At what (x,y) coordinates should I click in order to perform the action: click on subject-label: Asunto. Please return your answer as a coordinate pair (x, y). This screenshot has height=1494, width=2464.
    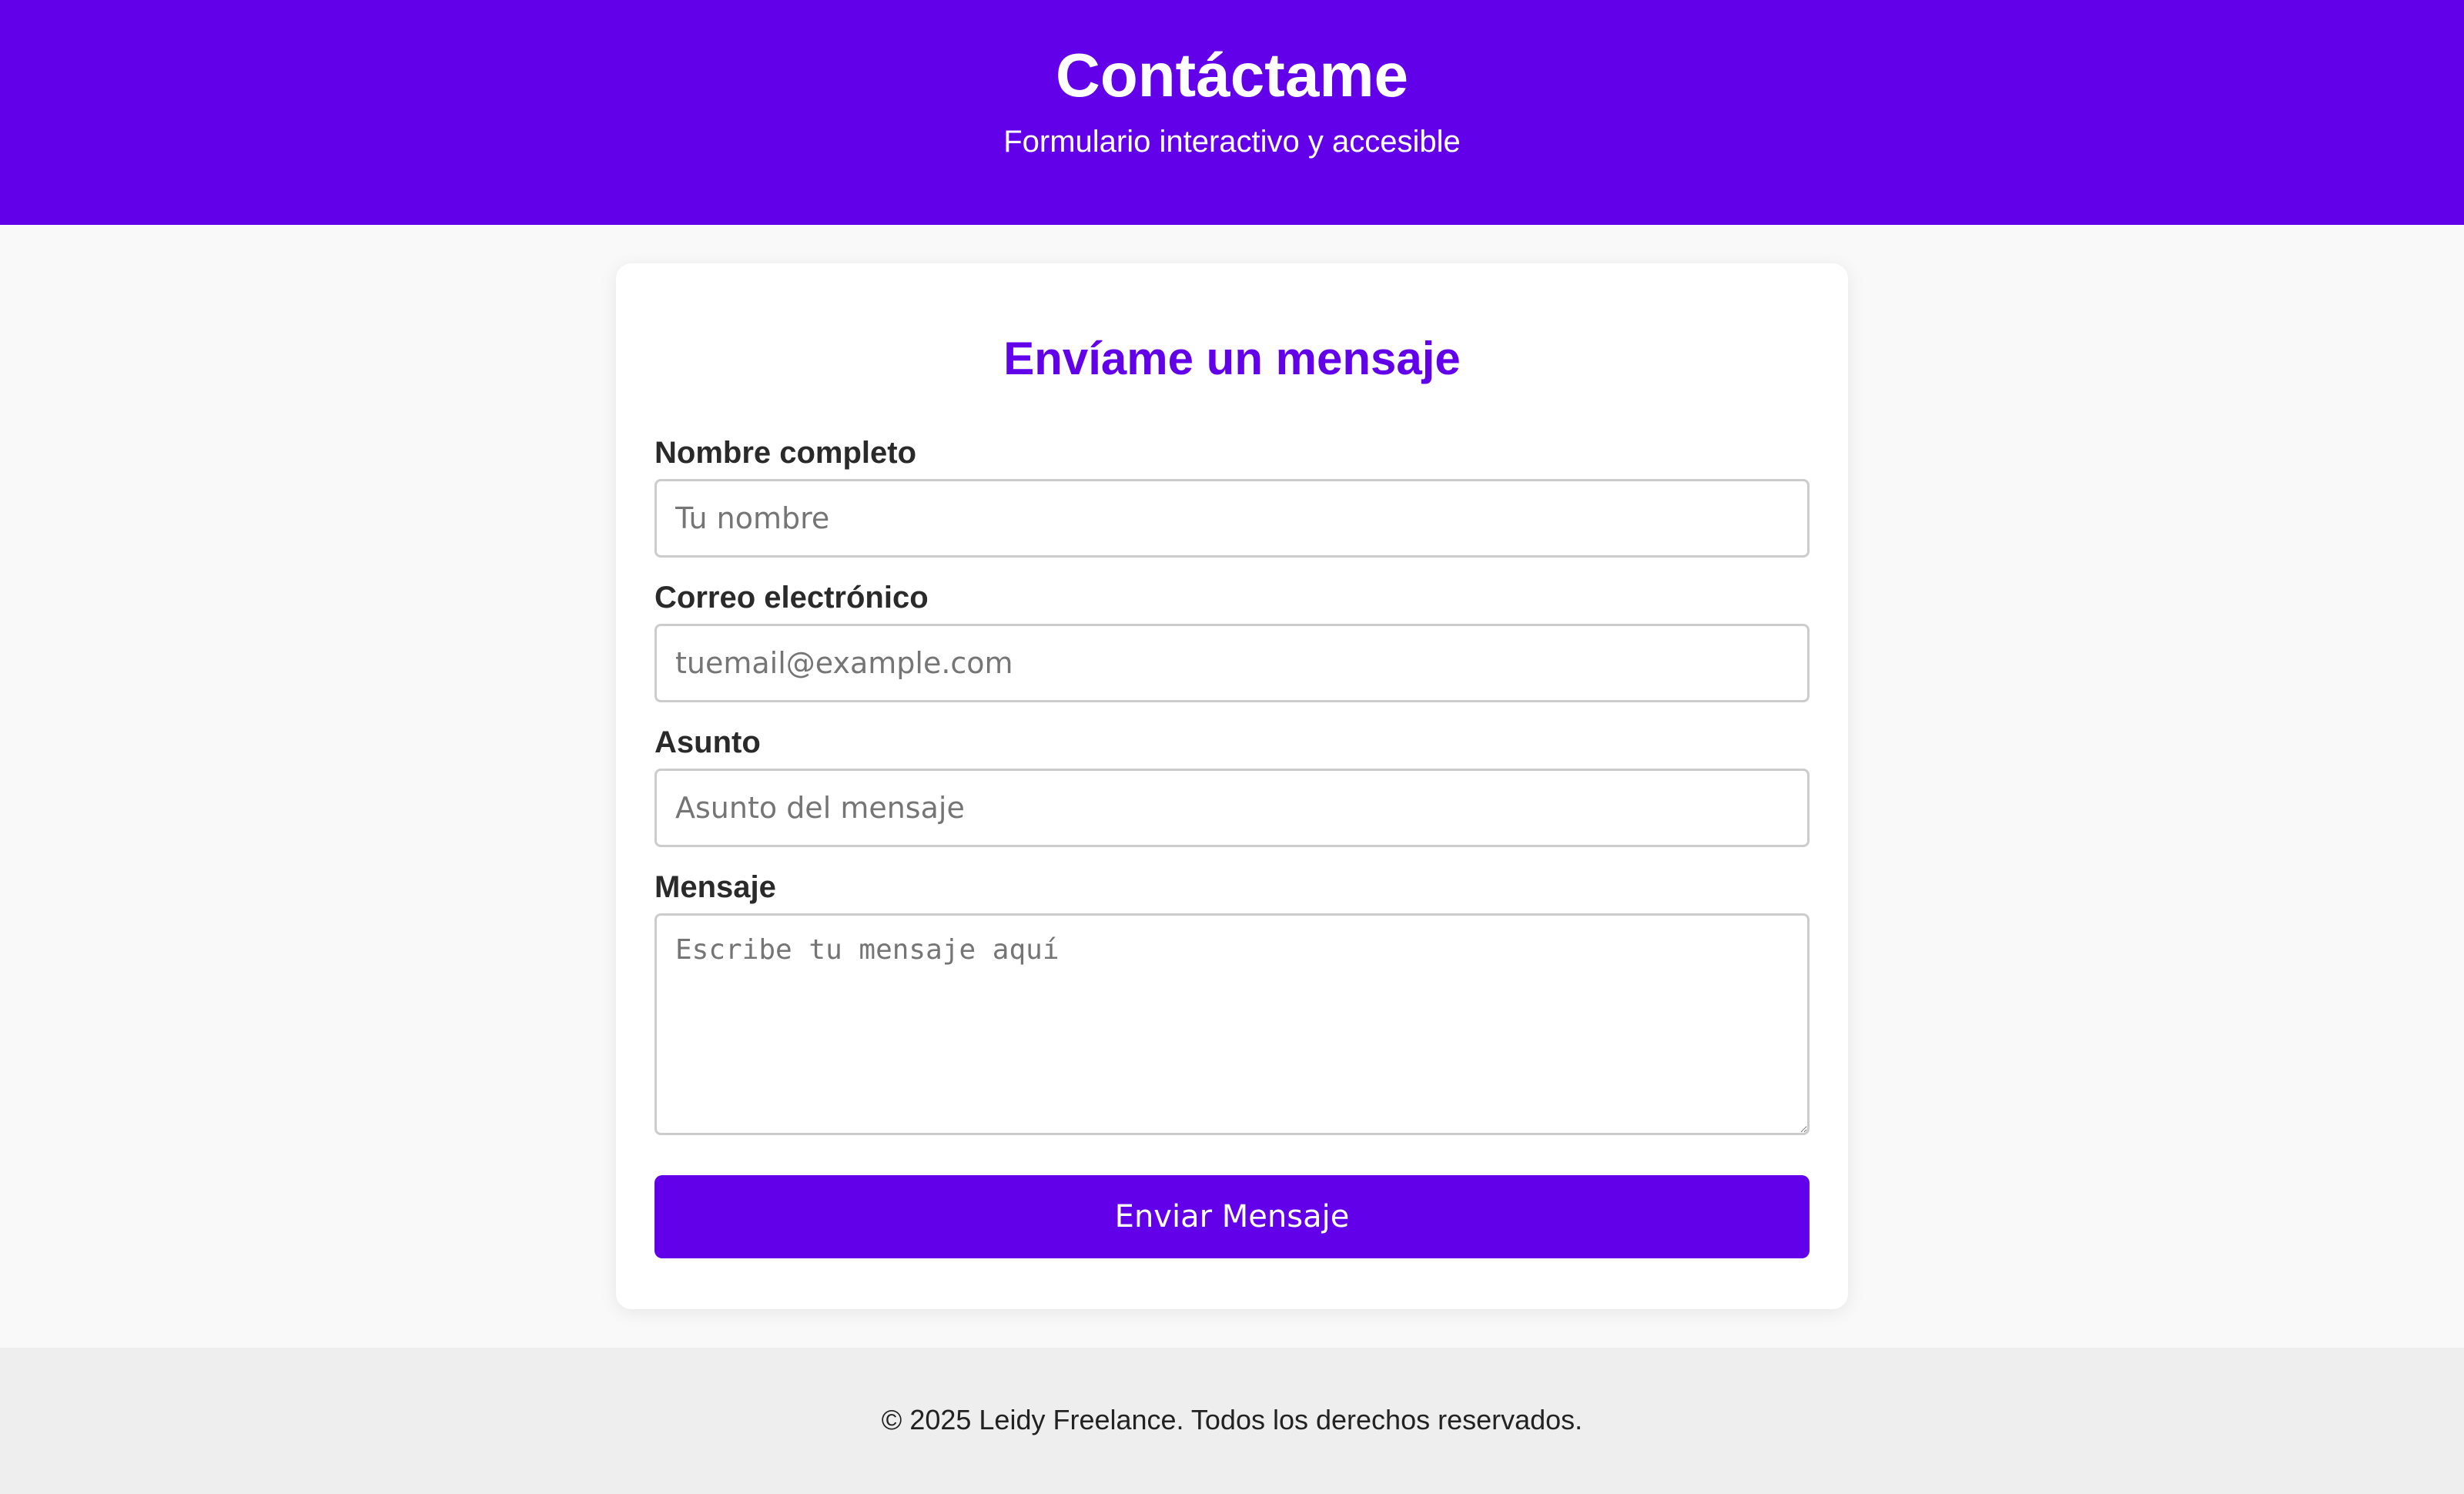
    Looking at the image, I should click on (707, 742).